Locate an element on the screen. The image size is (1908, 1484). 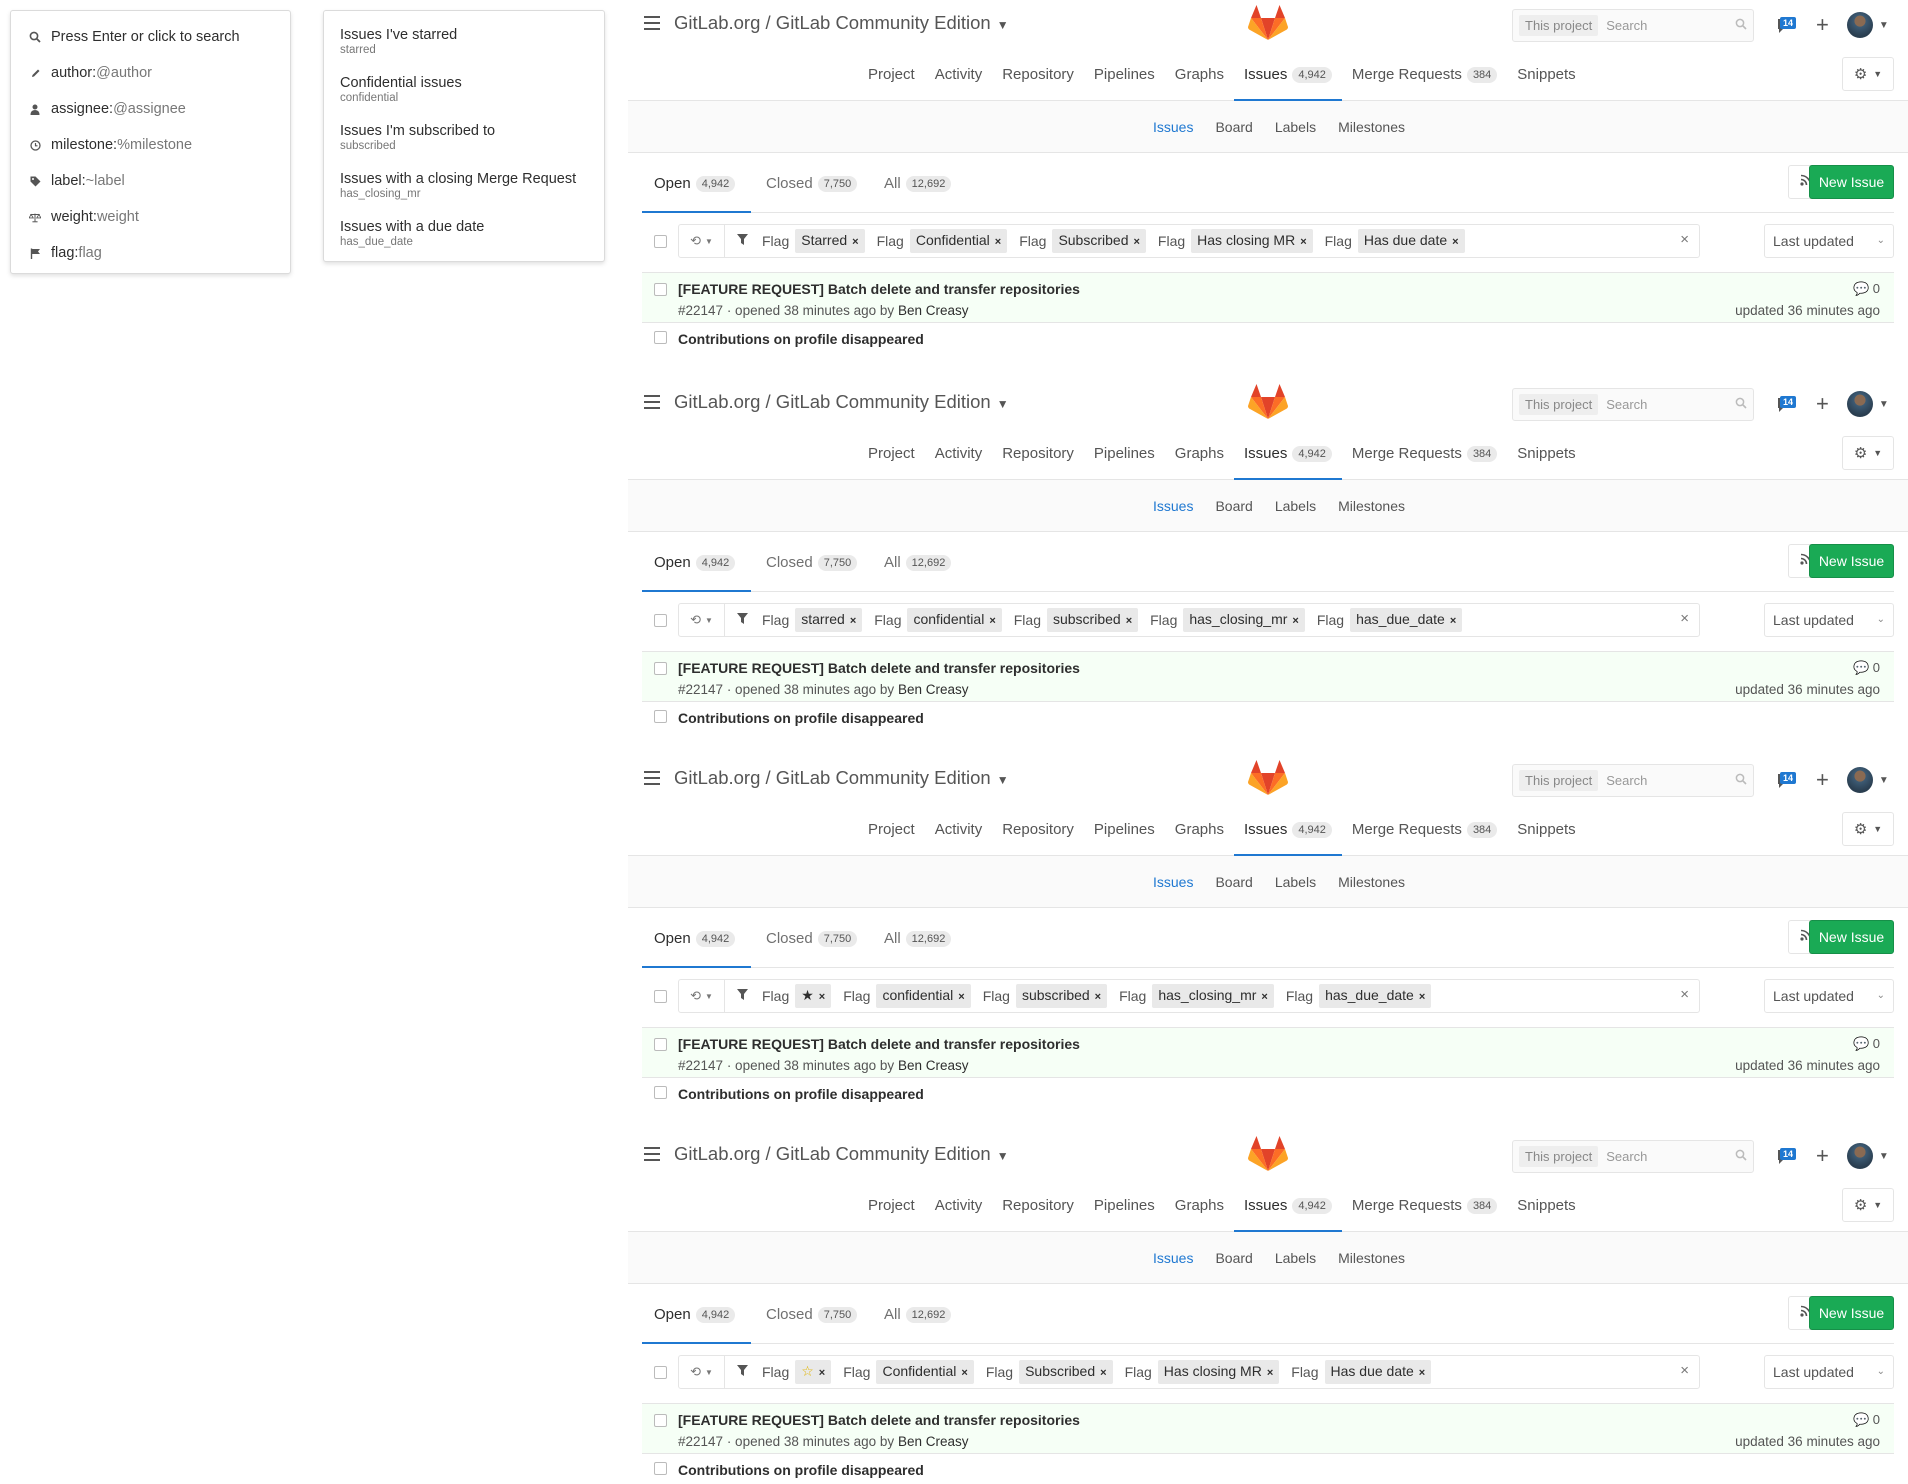
notifications-icon: 14 is located at coordinates (1787, 1156).